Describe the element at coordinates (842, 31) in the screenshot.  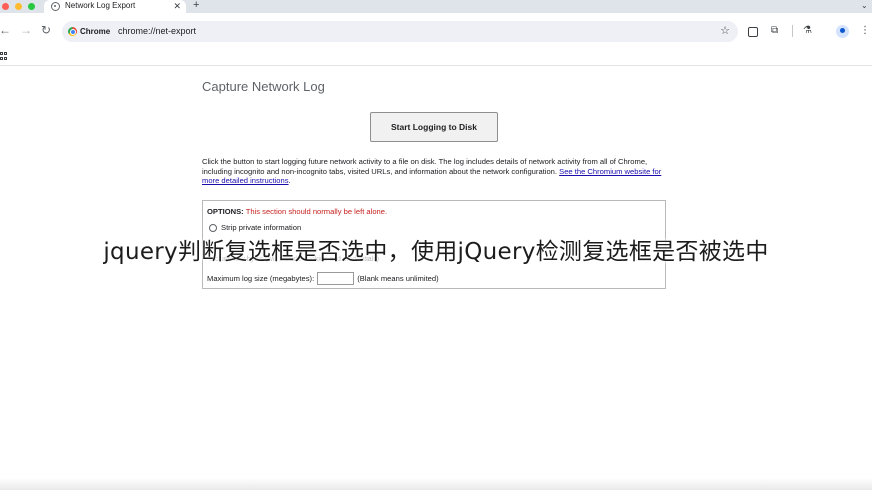
I see `profile-icon` at that location.